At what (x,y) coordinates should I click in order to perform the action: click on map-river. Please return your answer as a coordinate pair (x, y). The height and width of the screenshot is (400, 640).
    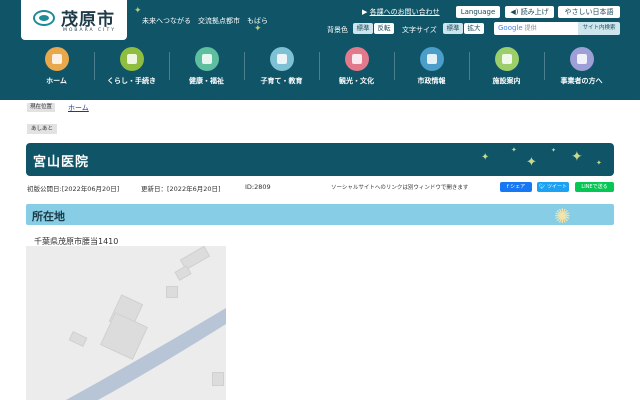
    Looking at the image, I should click on (146, 354).